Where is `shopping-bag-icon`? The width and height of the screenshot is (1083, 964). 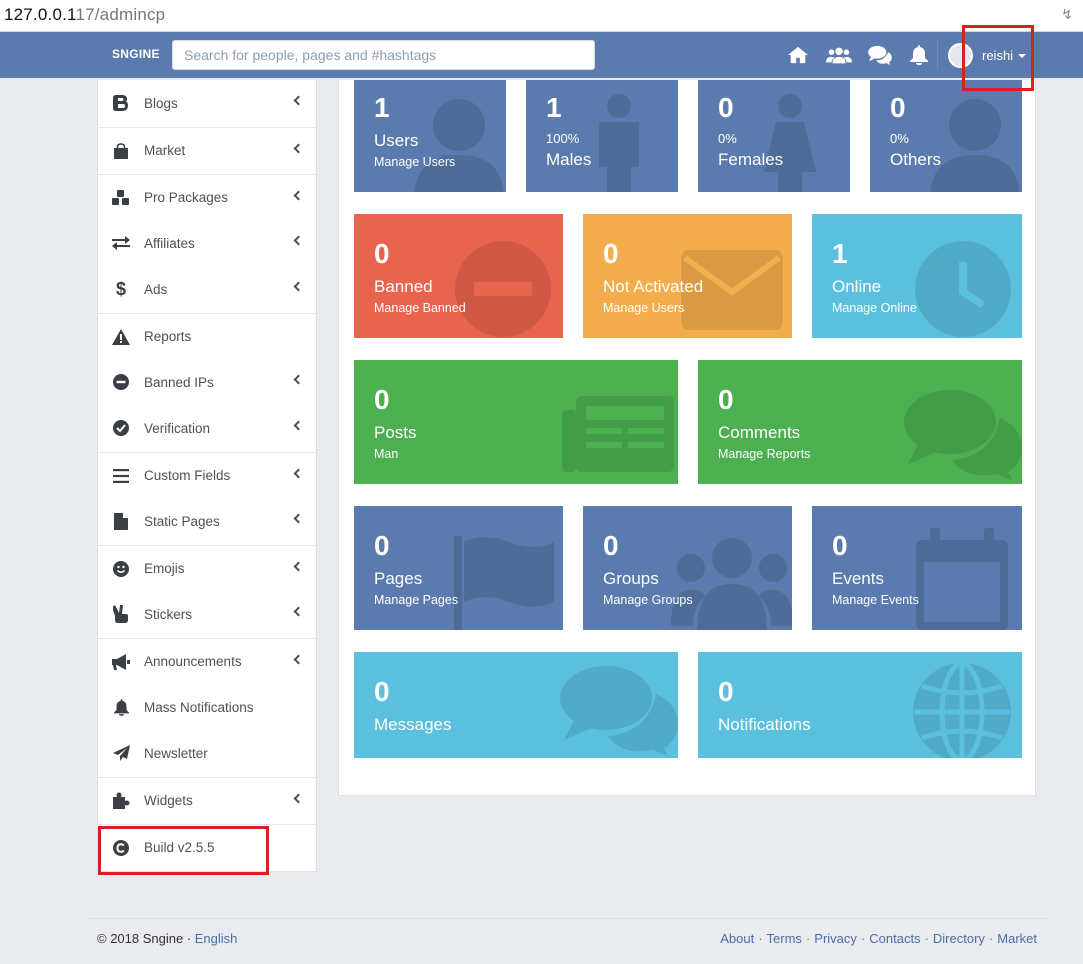
shopping-bag-icon is located at coordinates (121, 151).